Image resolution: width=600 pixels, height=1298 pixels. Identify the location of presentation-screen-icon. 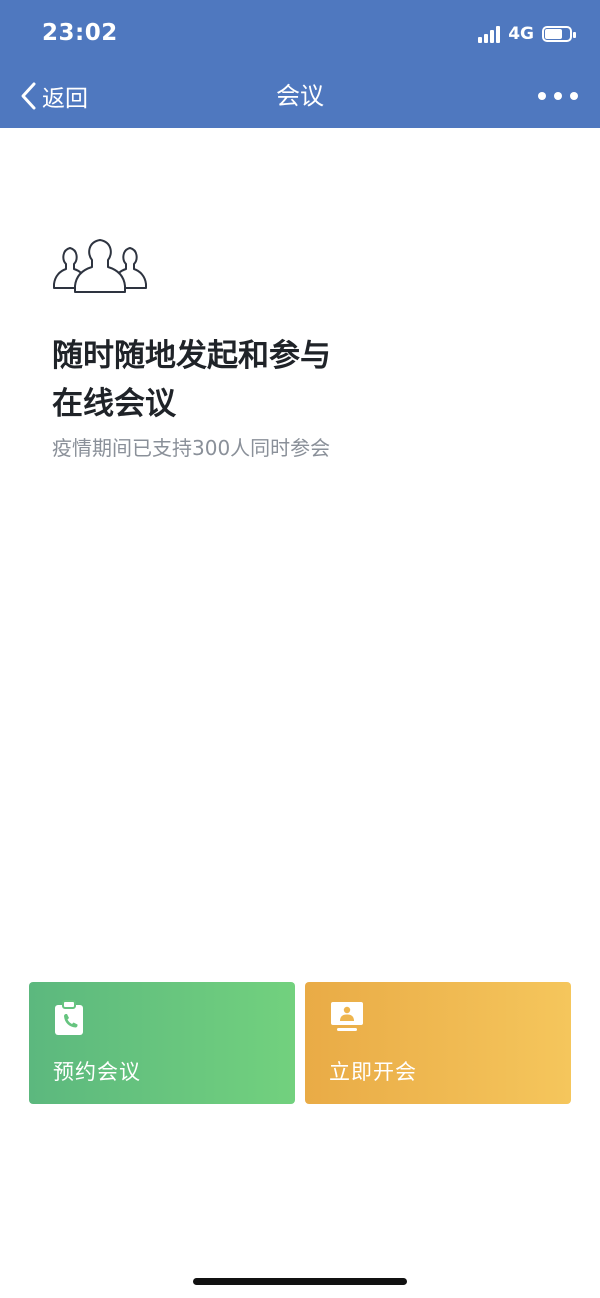
(347, 1016).